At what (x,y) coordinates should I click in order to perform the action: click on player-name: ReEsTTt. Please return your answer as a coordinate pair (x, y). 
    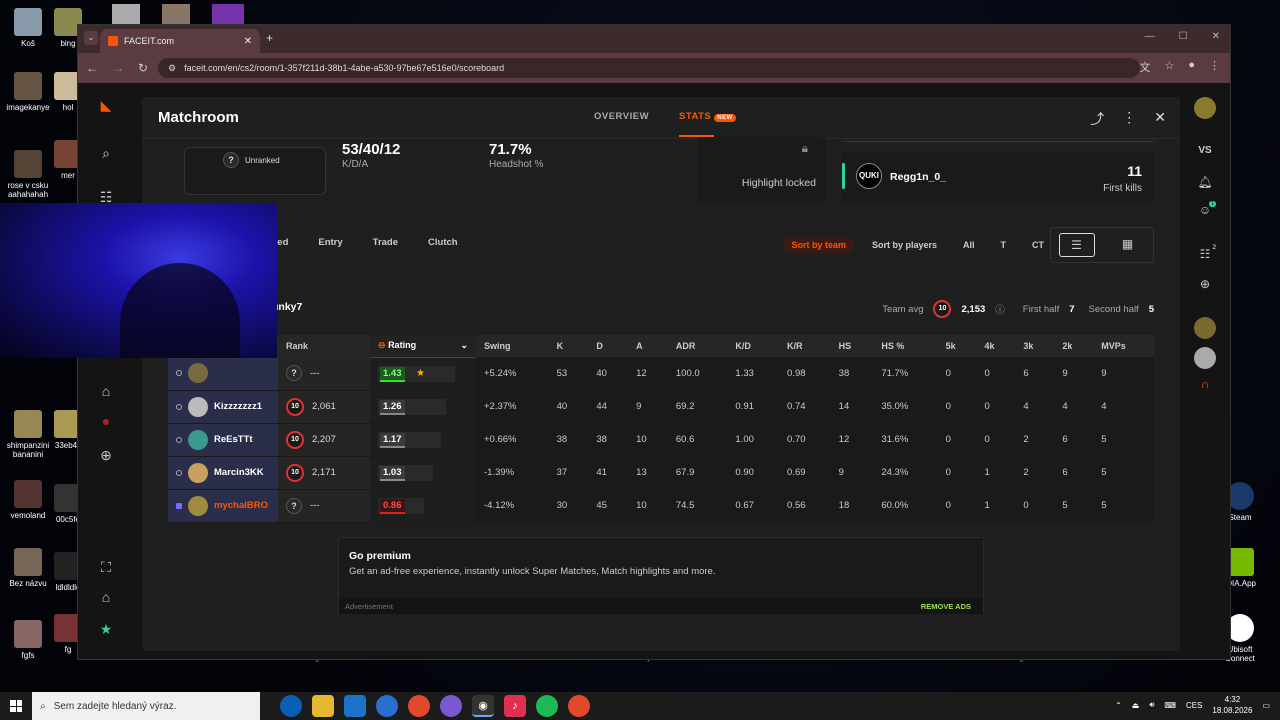
    Looking at the image, I should click on (233, 439).